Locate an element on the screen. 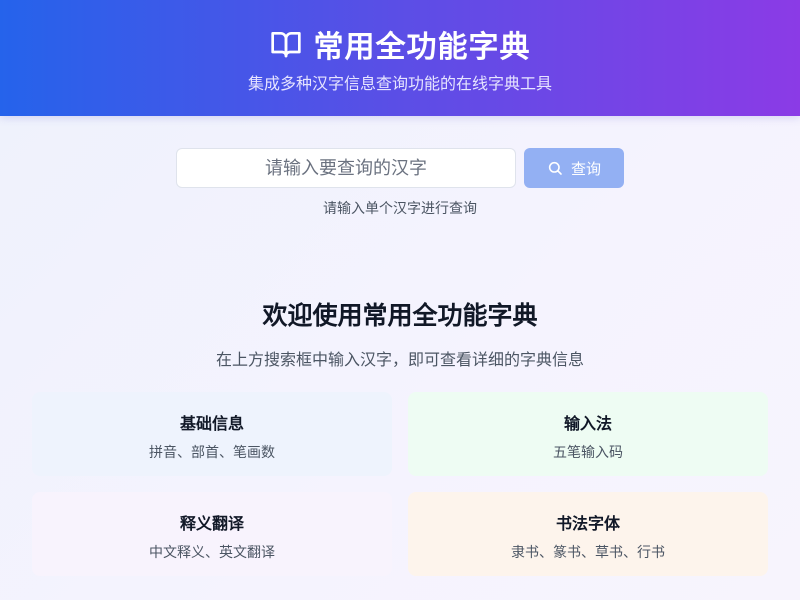 Image resolution: width=800 pixels, height=600 pixels. search-input is located at coordinates (346, 168).